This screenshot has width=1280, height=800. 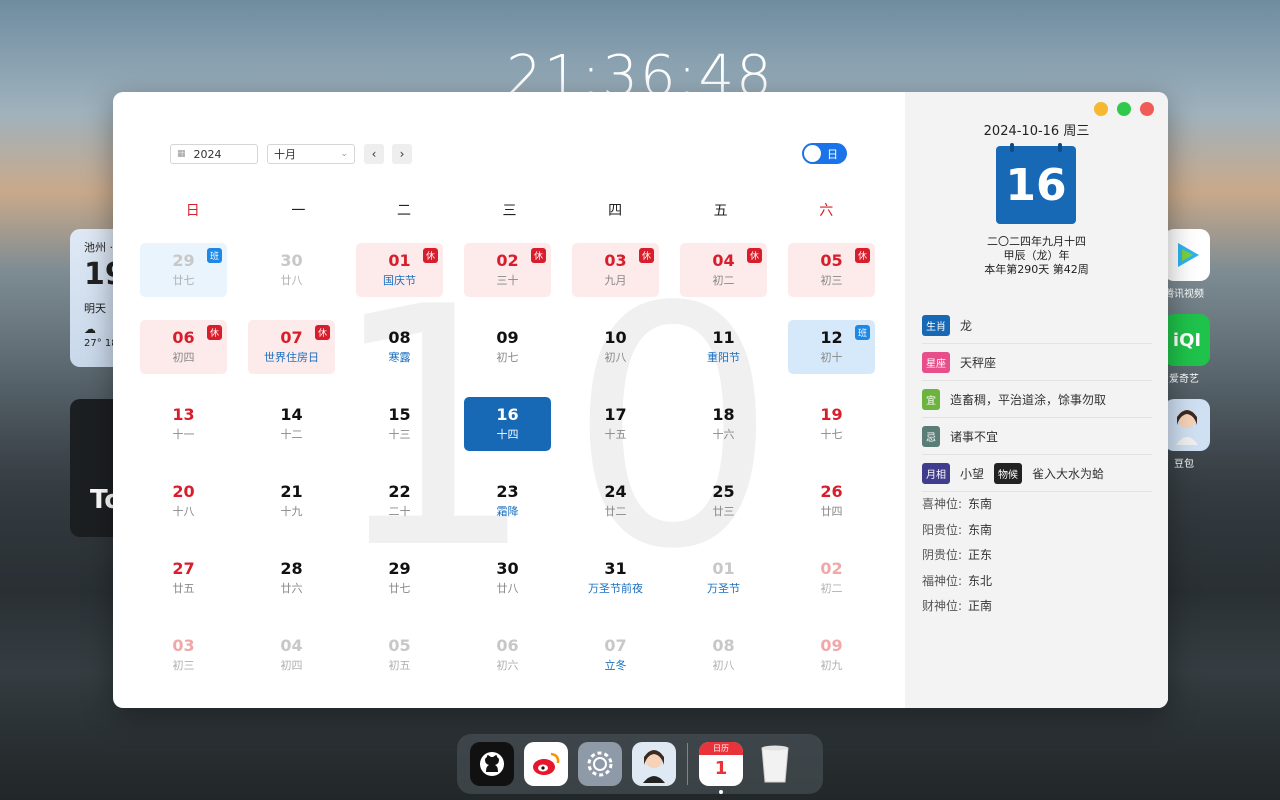 I want to click on day-cell: 02 初二, so click(x=831, y=578).